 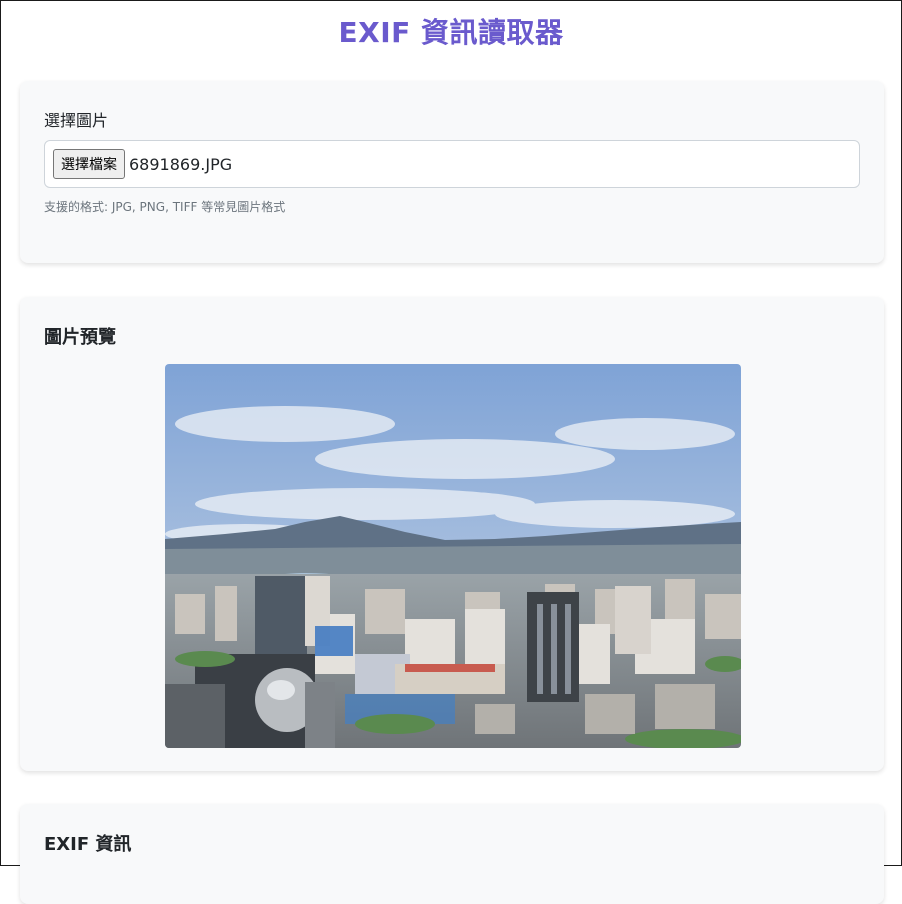 I want to click on supported-formats-hint: 支援的格式: JPG, PNG, TIFF 等常見圖片格式, so click(x=165, y=207).